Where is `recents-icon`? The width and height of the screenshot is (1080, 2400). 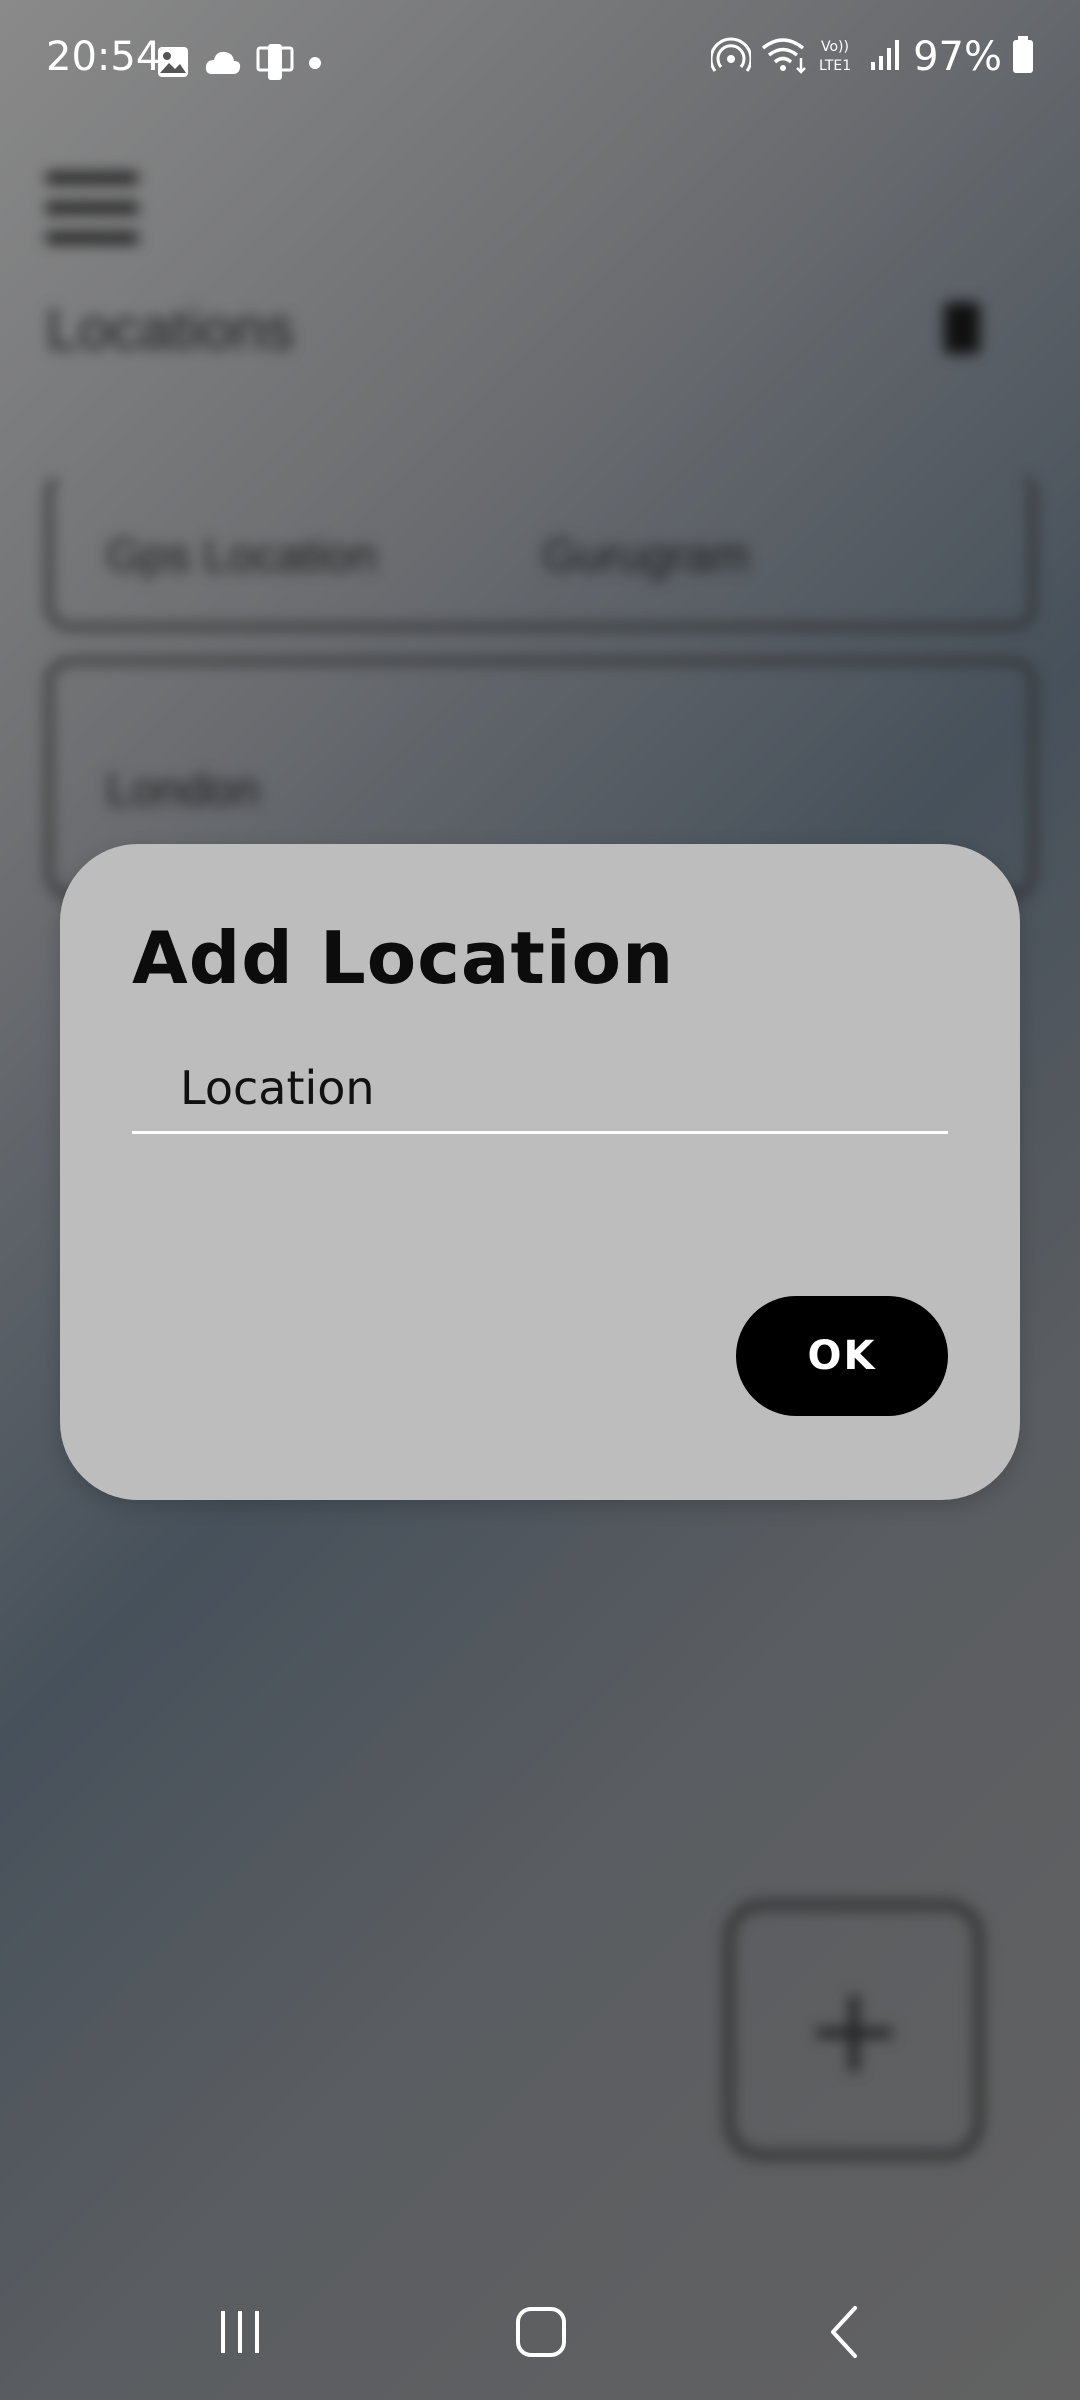
recents-icon is located at coordinates (240, 2334).